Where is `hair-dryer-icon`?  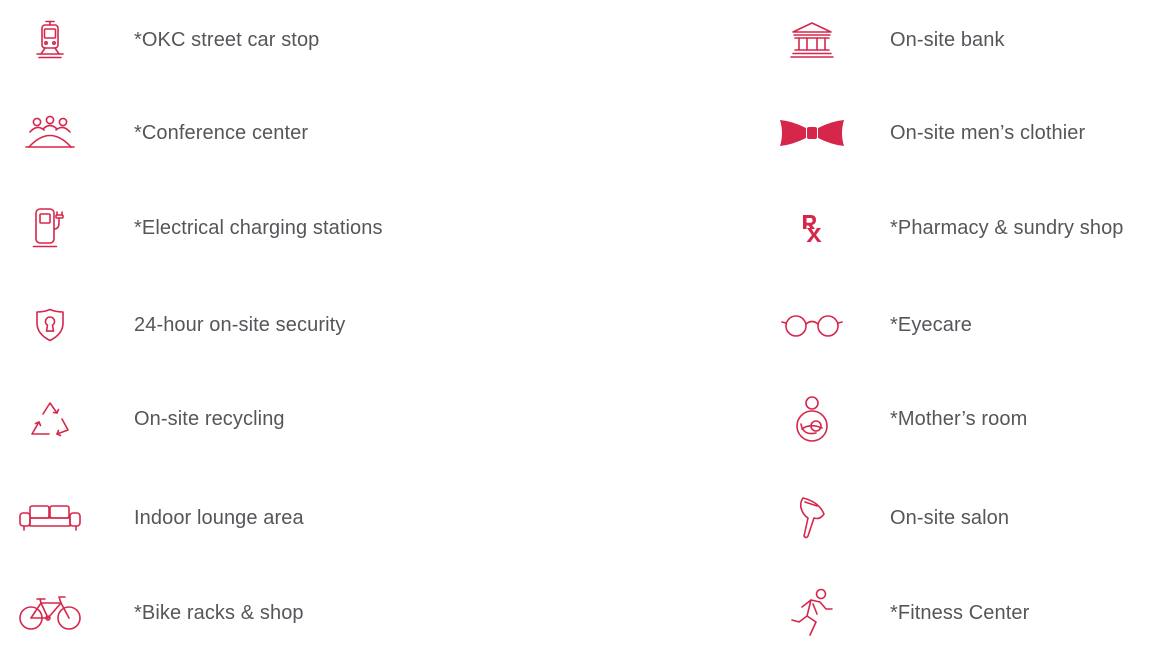 hair-dryer-icon is located at coordinates (812, 518).